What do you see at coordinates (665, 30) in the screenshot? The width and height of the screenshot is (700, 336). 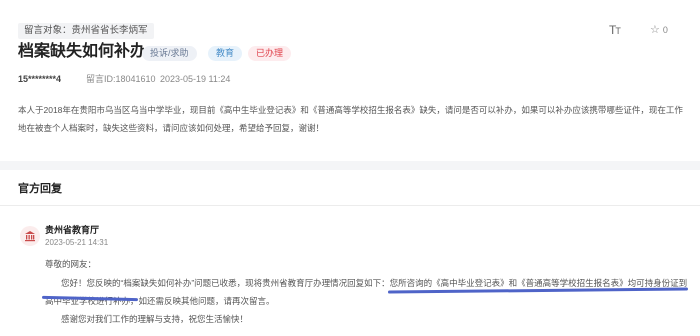 I see `star-count: 0` at bounding box center [665, 30].